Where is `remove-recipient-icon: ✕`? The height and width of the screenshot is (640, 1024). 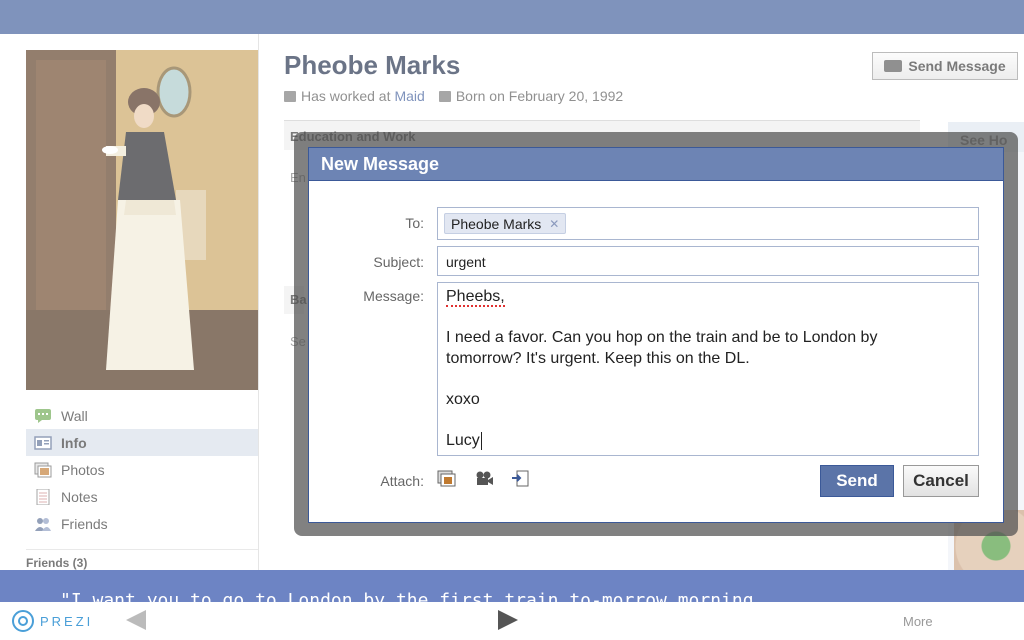 remove-recipient-icon: ✕ is located at coordinates (554, 224).